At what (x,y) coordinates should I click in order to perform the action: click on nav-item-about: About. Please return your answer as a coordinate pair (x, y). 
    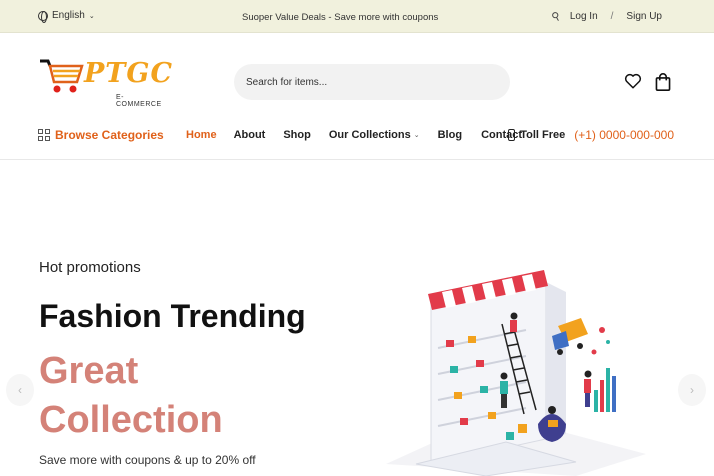
    Looking at the image, I should click on (250, 135).